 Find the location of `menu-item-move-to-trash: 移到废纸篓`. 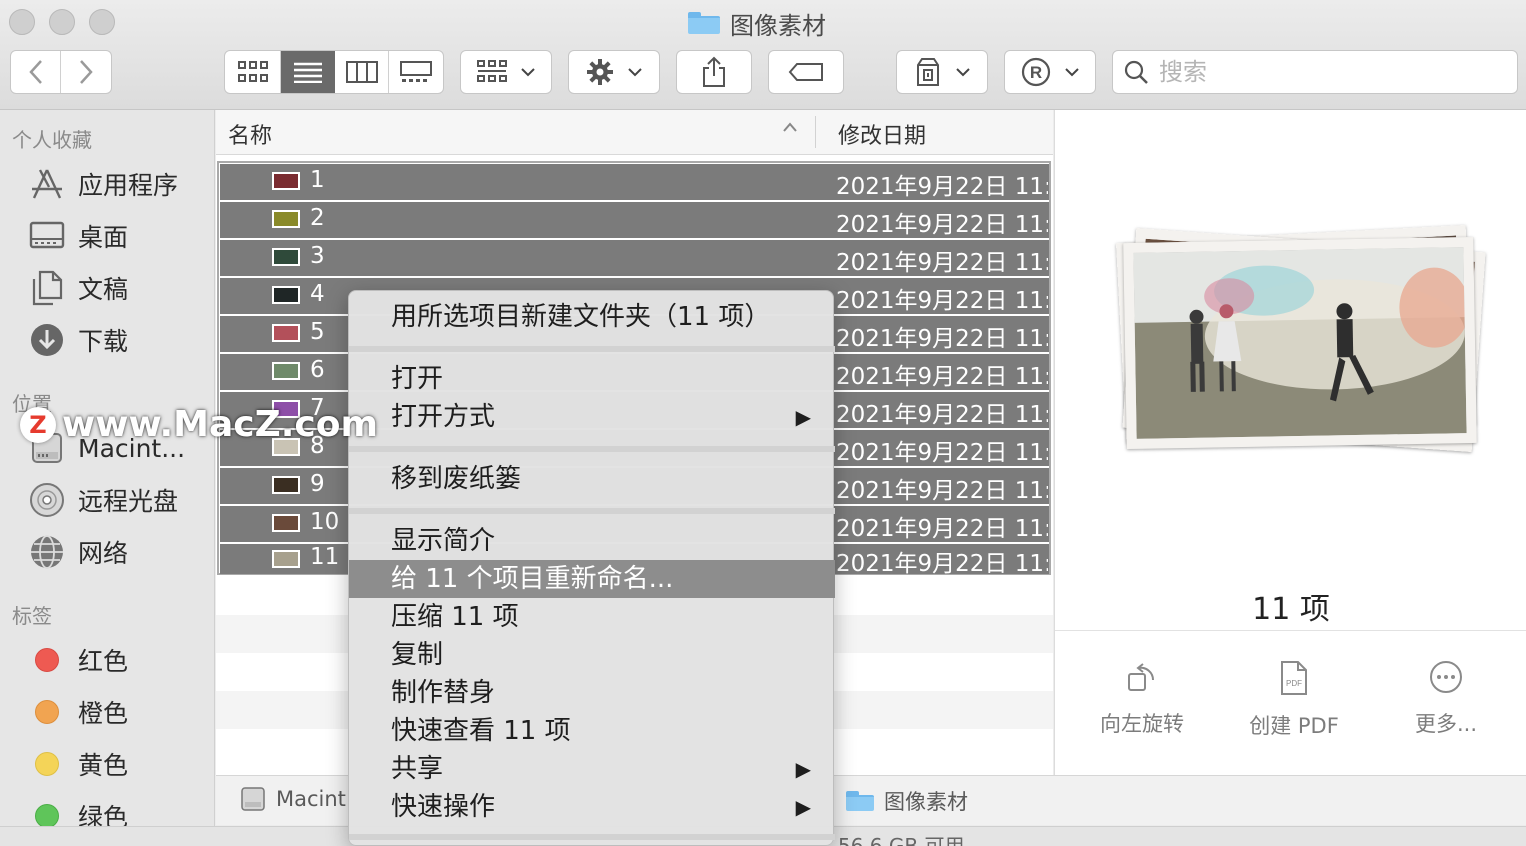

menu-item-move-to-trash: 移到废纸篓 is located at coordinates (592, 479).